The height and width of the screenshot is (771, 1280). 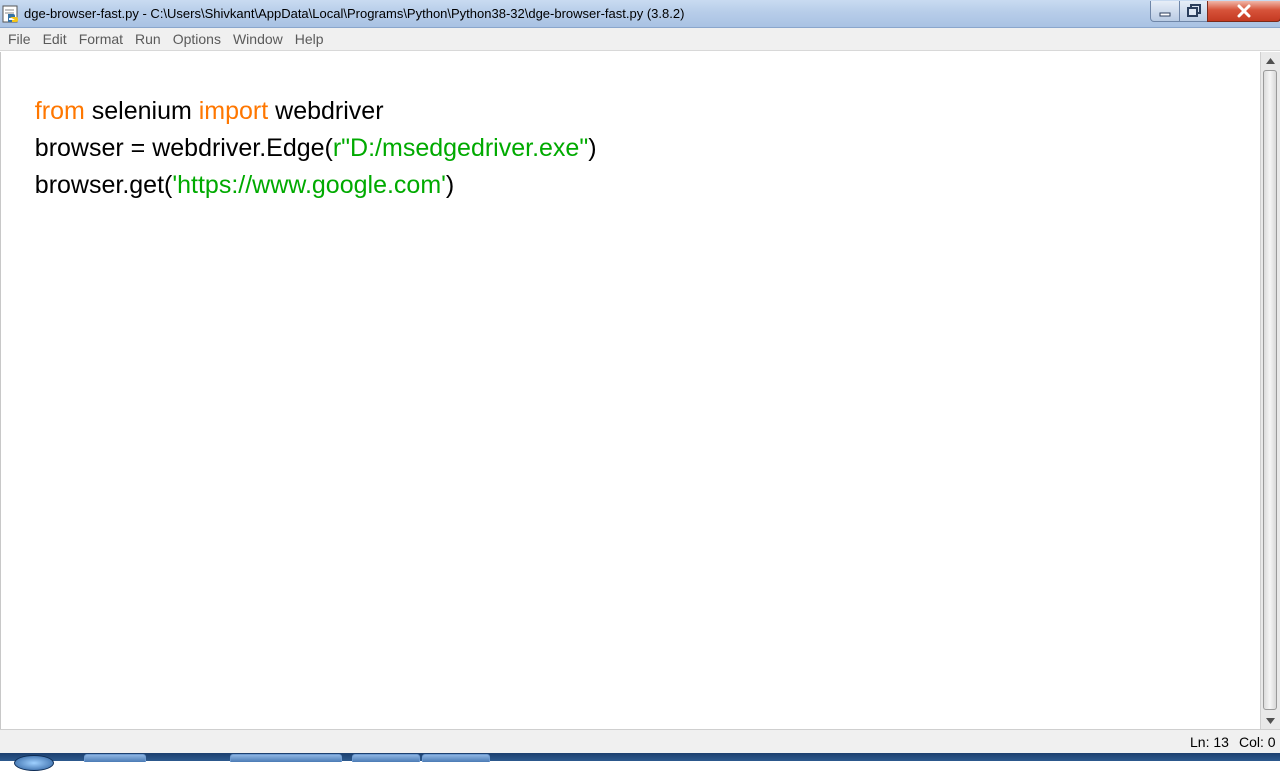 I want to click on restore-button, so click(x=1193, y=11).